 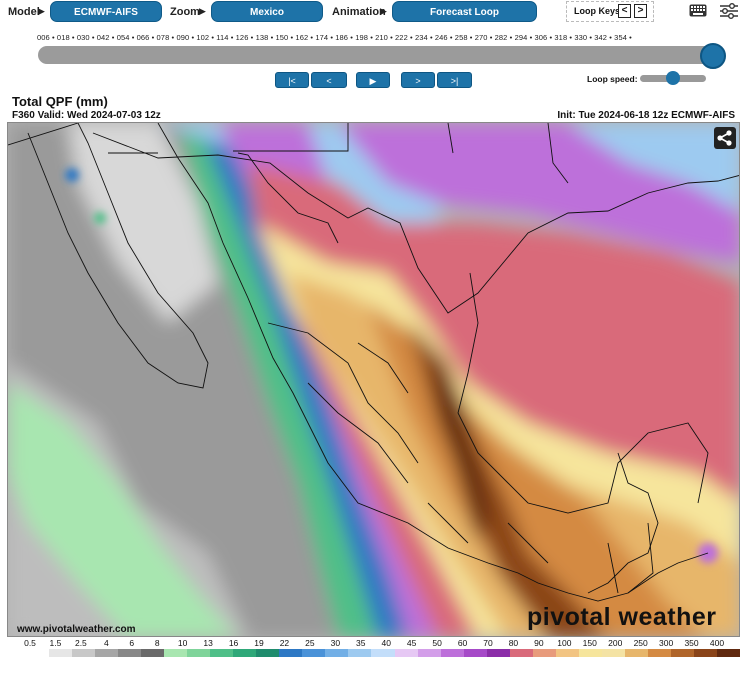 I want to click on forecast-hour-tick: 282, so click(x=501, y=37).